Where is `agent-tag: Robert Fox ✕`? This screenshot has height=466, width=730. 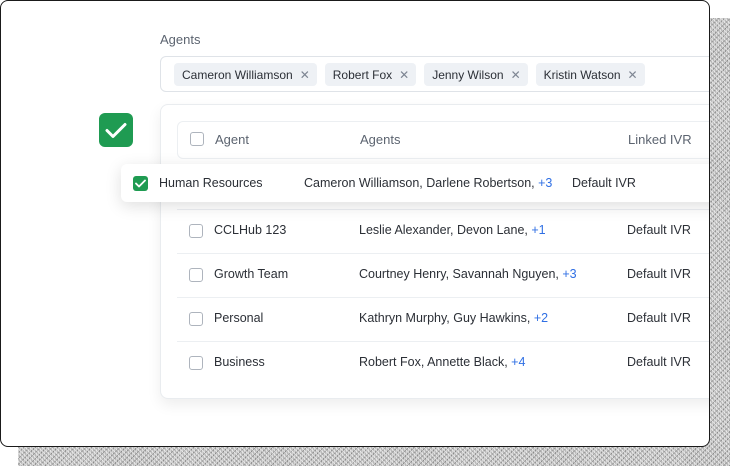
agent-tag: Robert Fox ✕ is located at coordinates (370, 74).